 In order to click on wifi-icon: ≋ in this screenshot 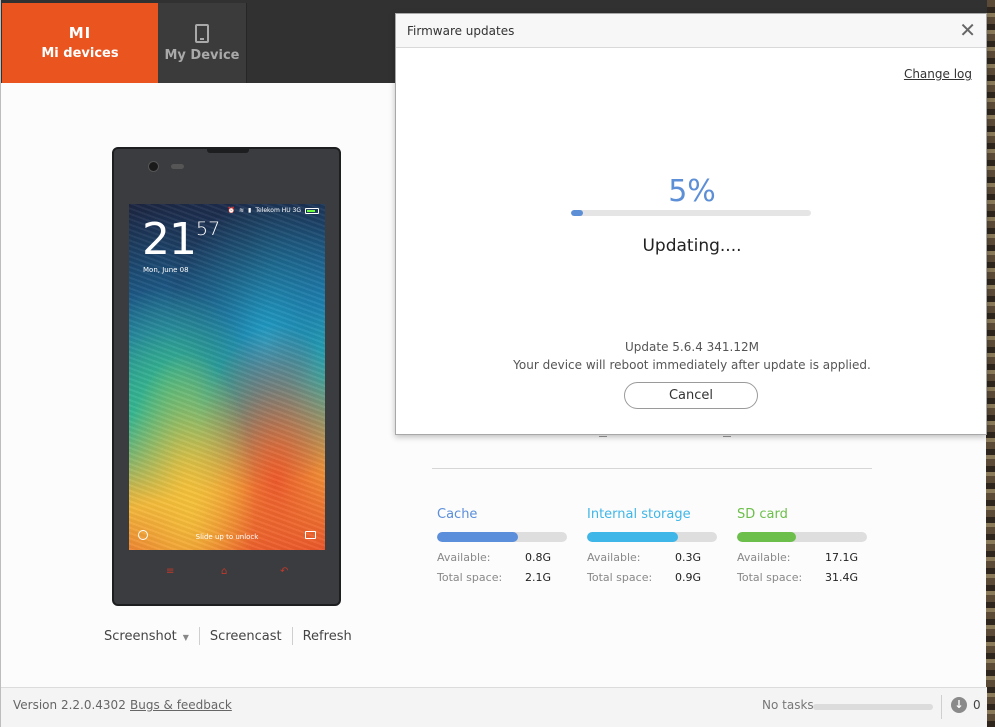, I will do `click(242, 210)`.